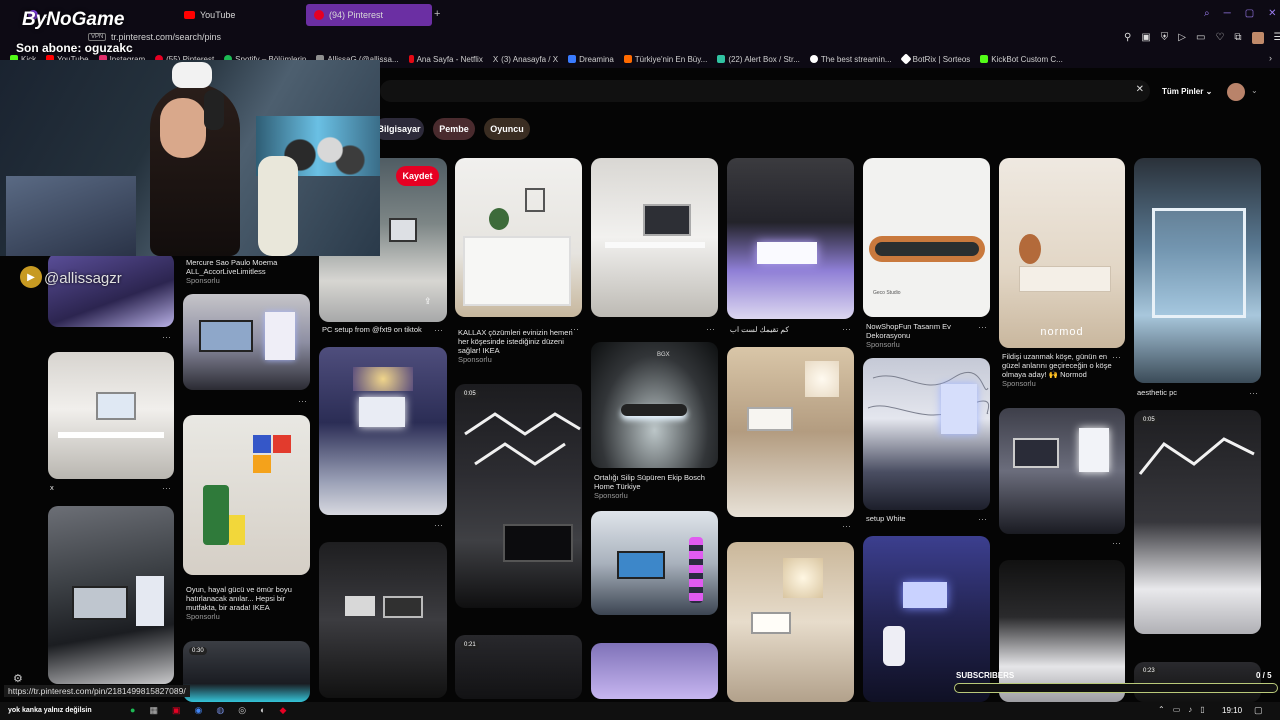  I want to click on bookmark-botrix: BotRix | Sorteos, so click(934, 59).